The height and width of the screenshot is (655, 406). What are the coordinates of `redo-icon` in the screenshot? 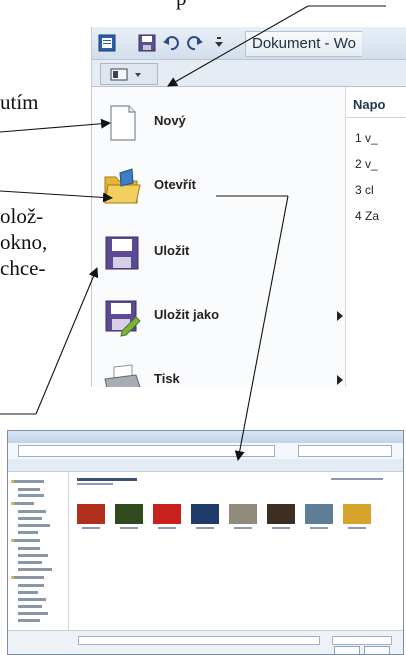 It's located at (195, 43).